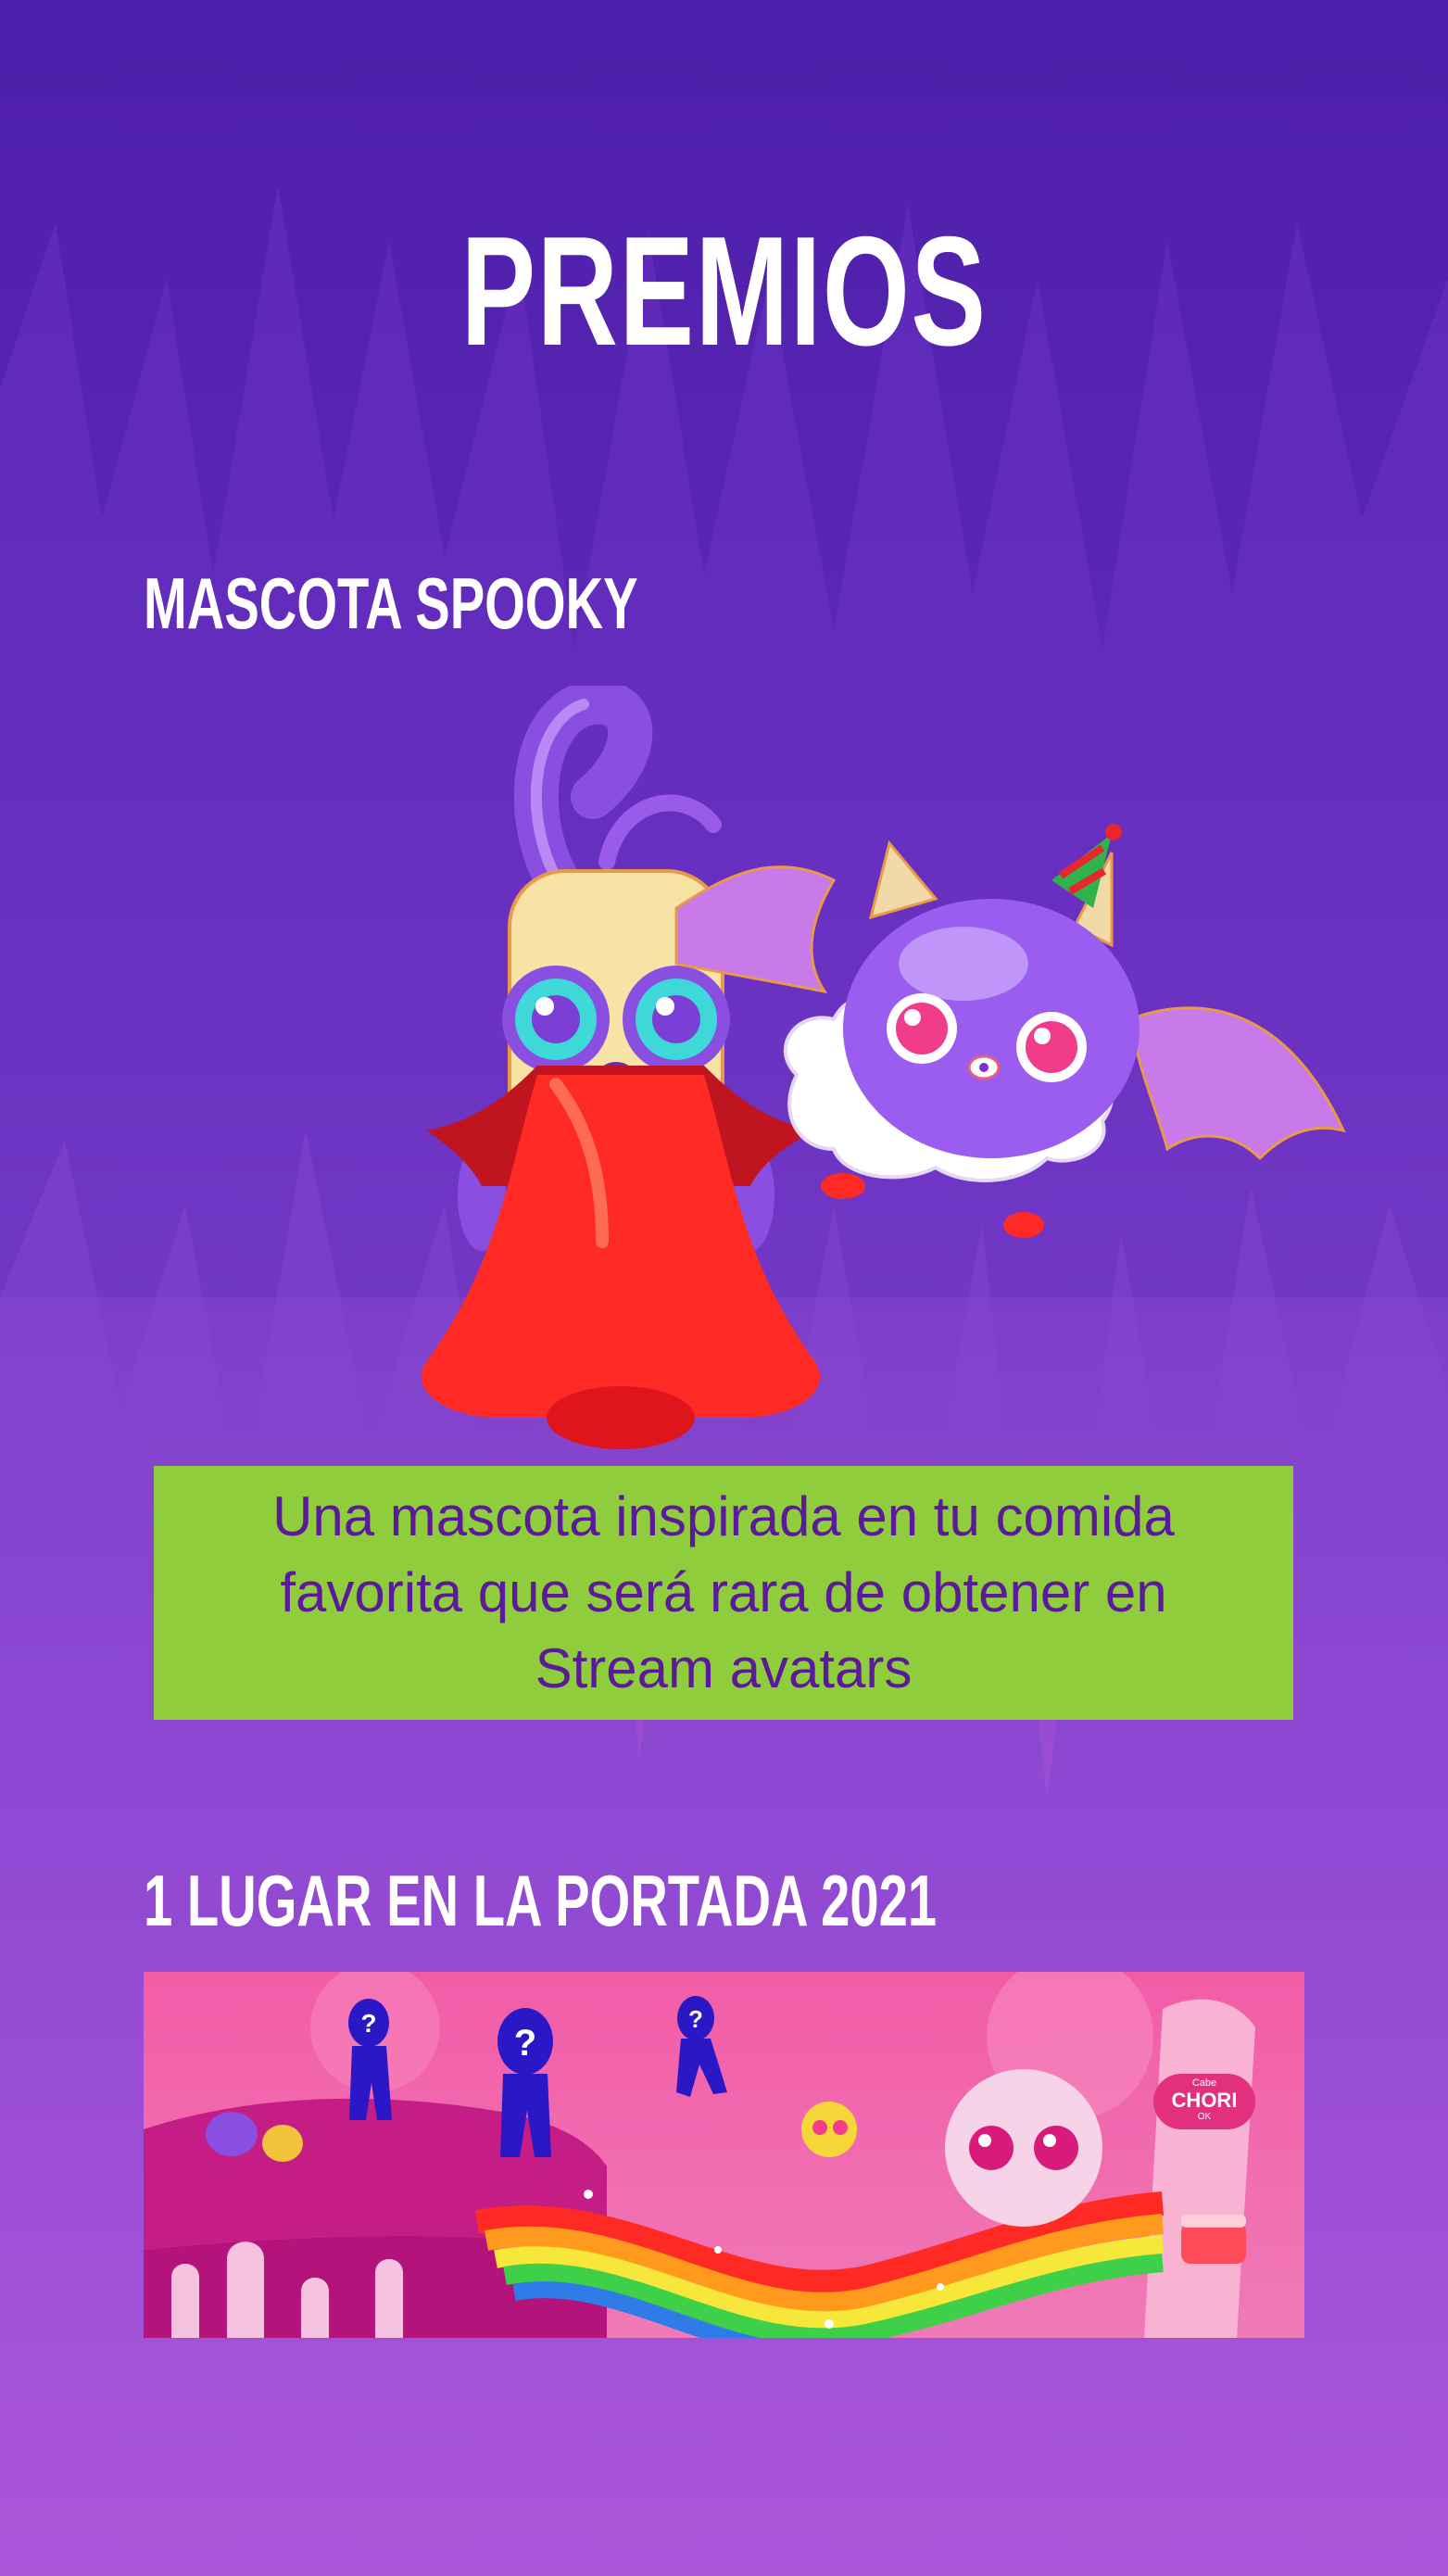 Image resolution: width=1448 pixels, height=2576 pixels. I want to click on description-line: Una mascota inspirada en tu comida, so click(723, 1516).